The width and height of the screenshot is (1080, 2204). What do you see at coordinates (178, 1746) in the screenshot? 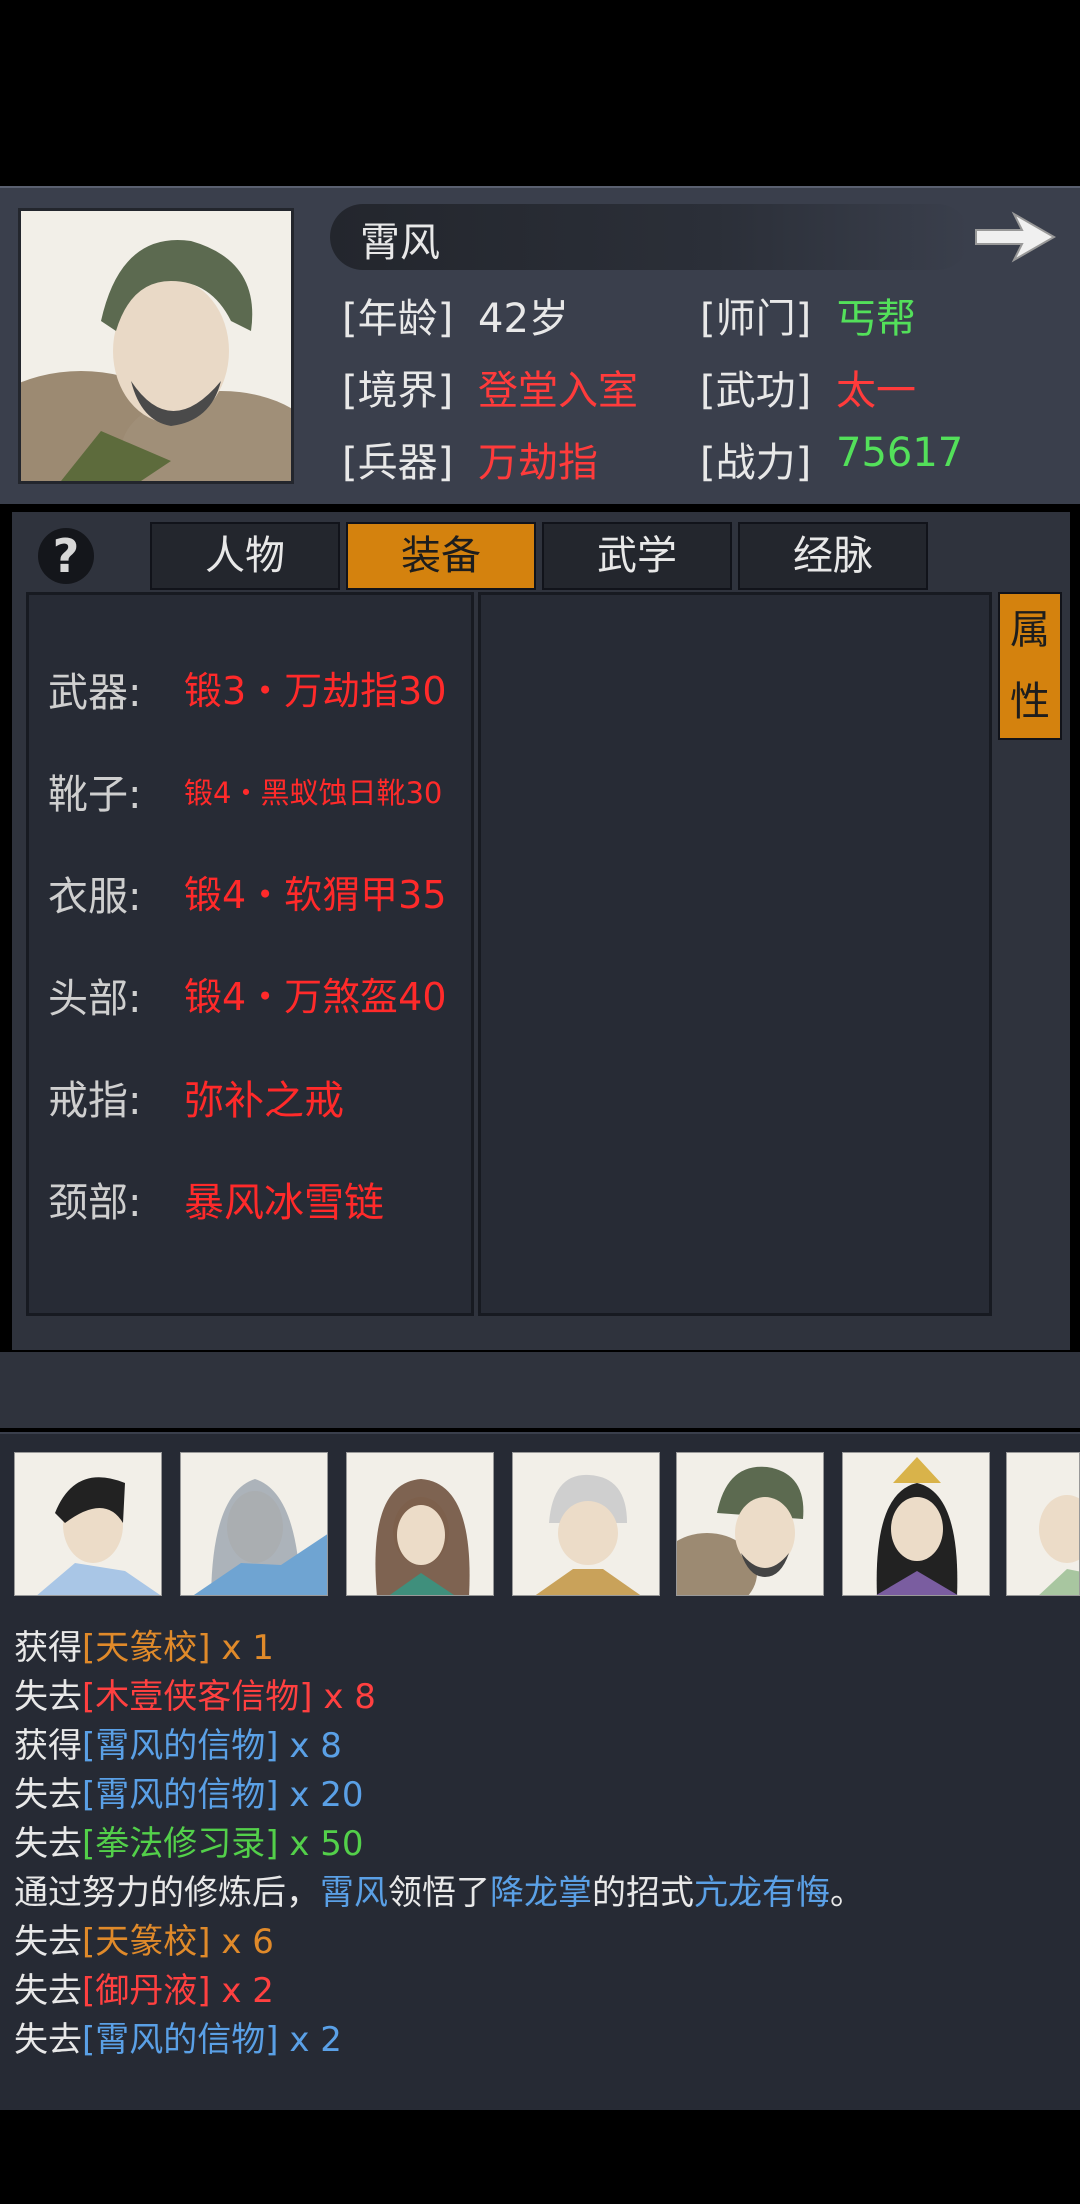
I see `log-entry: 获得[霄风的信物] x 8` at bounding box center [178, 1746].